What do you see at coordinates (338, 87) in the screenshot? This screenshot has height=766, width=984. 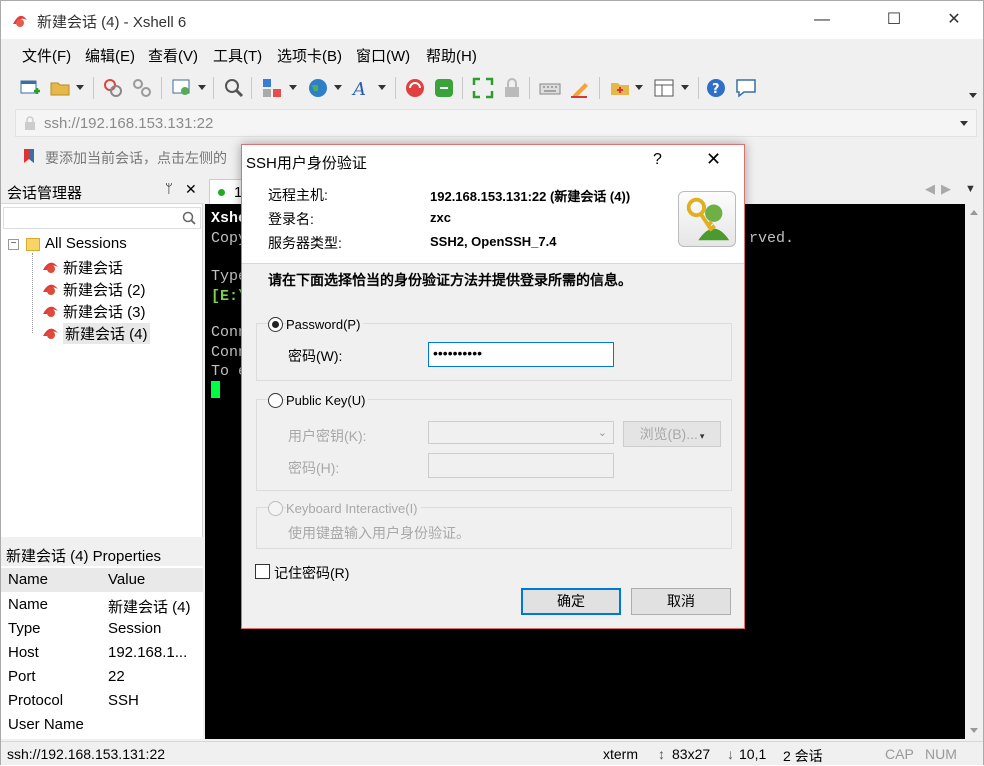 I see `globe-dropdown-icon` at bounding box center [338, 87].